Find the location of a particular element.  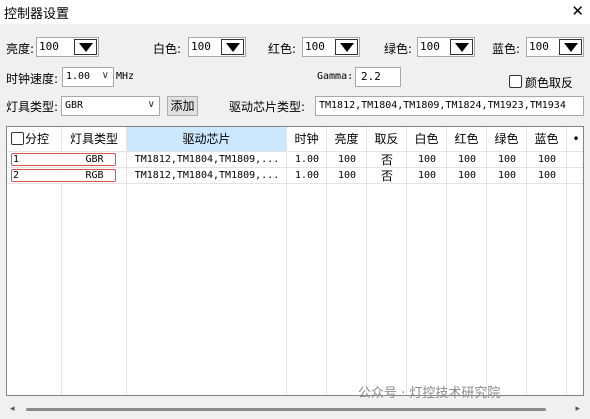

white-spinner: 100 is located at coordinates (217, 47).